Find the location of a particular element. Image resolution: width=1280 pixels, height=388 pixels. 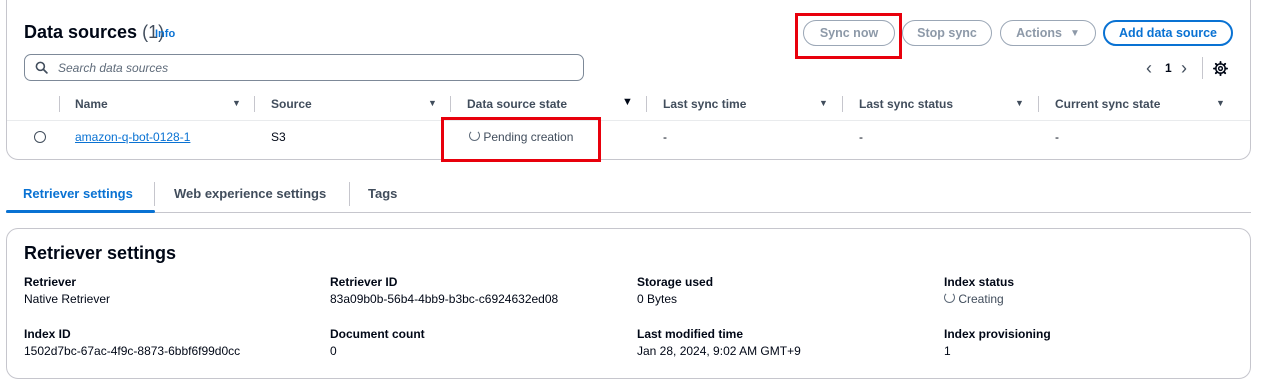

sync-now-label: Sync now is located at coordinates (849, 33).